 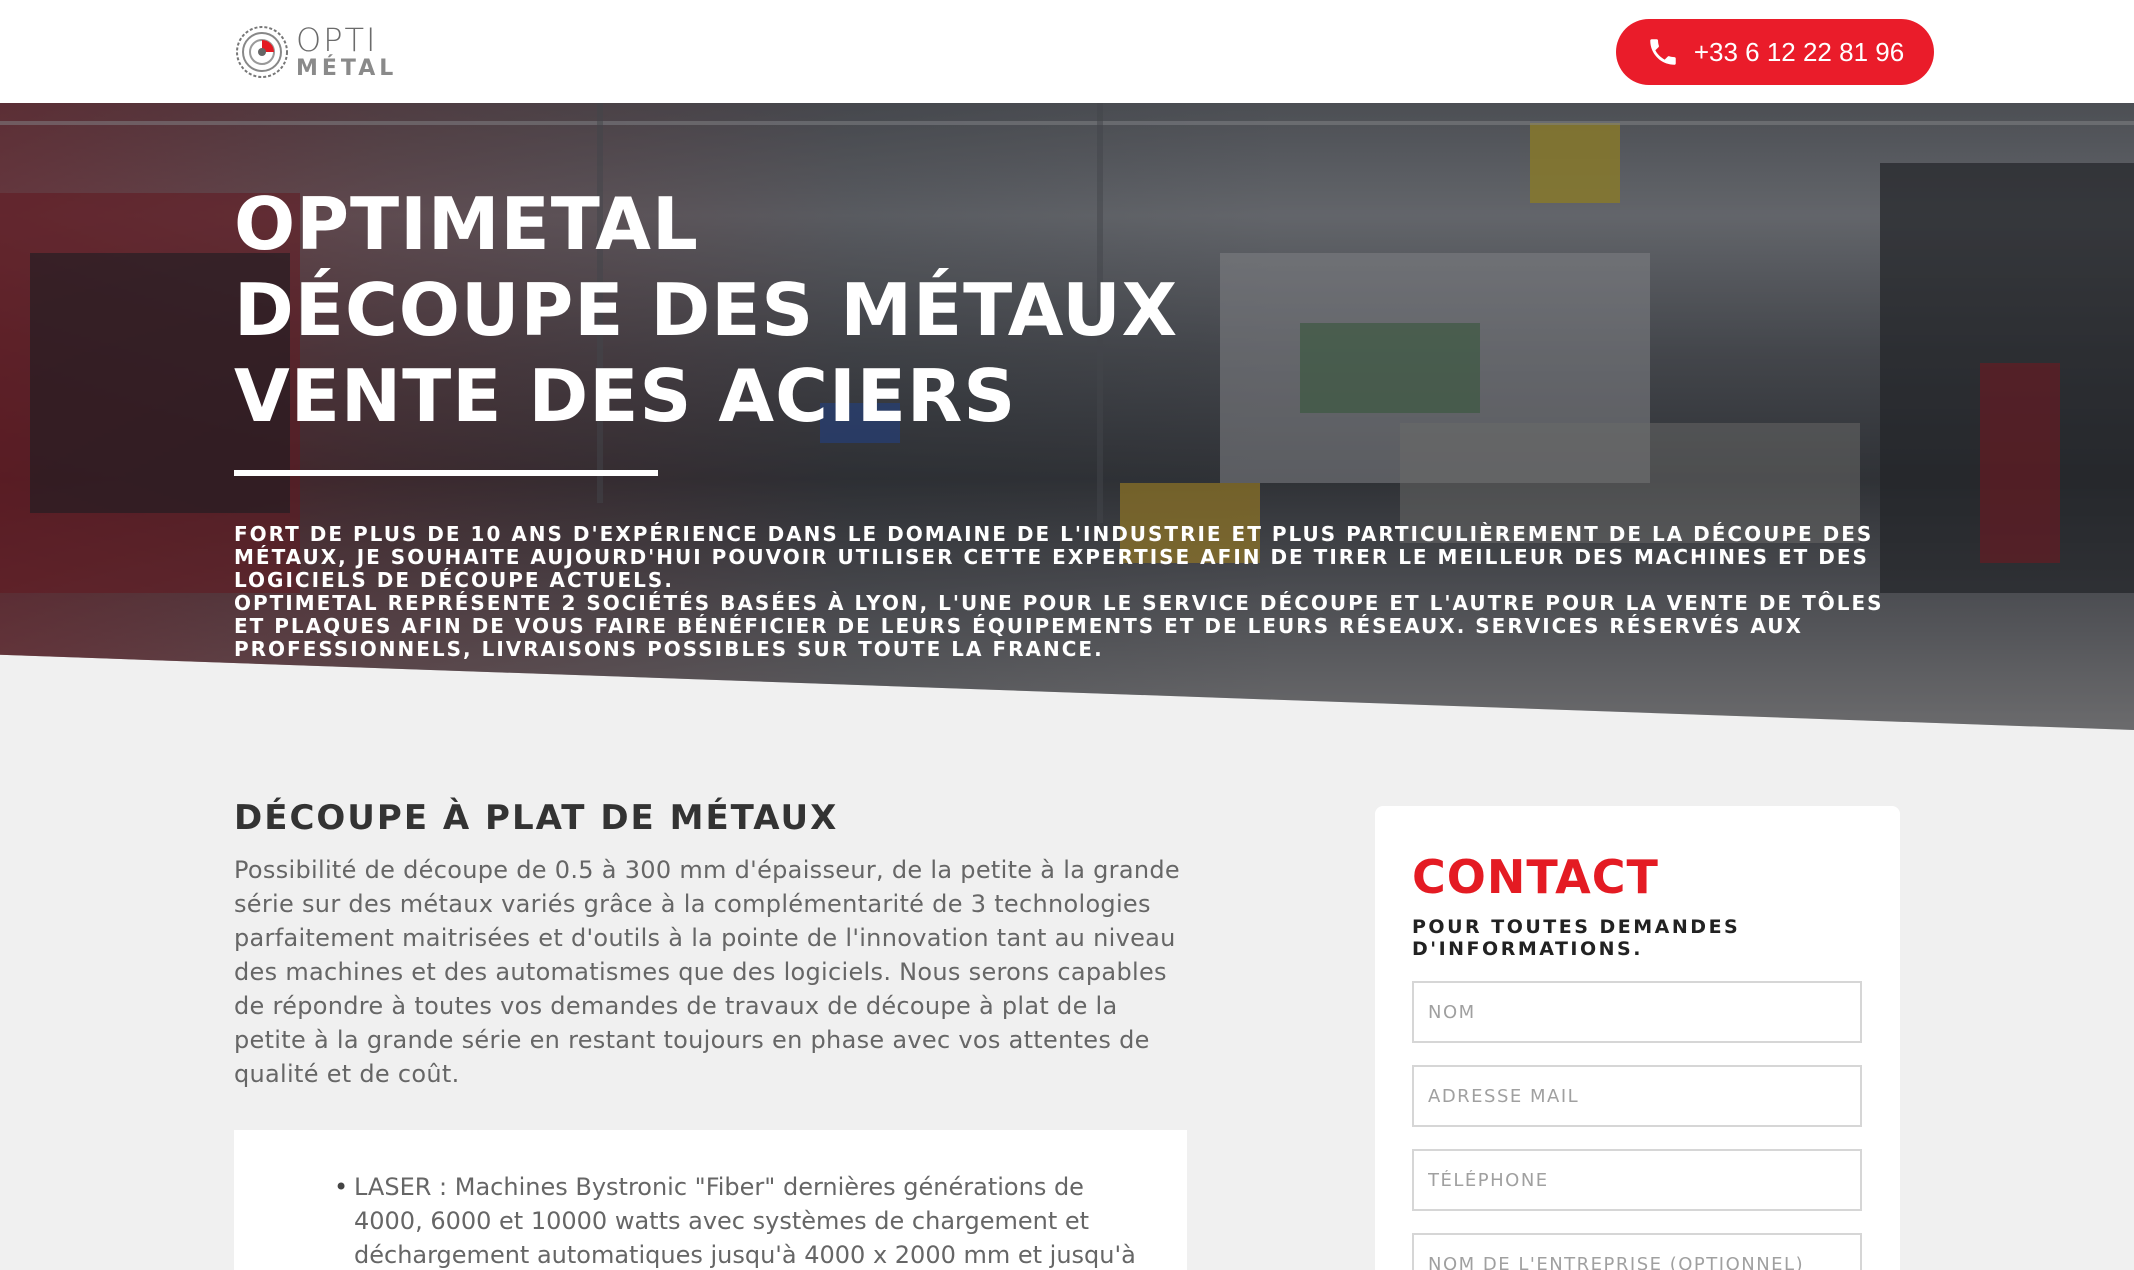 I want to click on logo-mark-icon, so click(x=262, y=52).